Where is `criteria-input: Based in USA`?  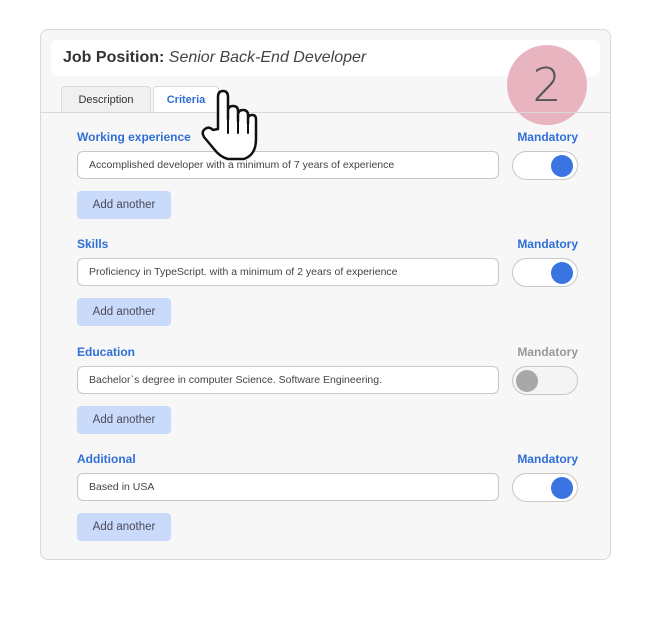 criteria-input: Based in USA is located at coordinates (288, 487).